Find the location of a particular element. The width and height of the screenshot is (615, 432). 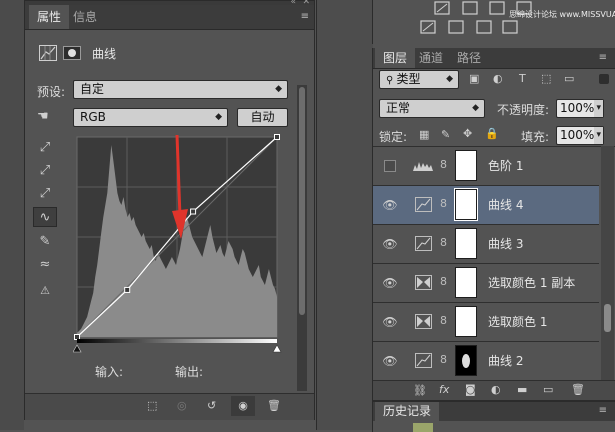

white-point-slider is located at coordinates (277, 348).